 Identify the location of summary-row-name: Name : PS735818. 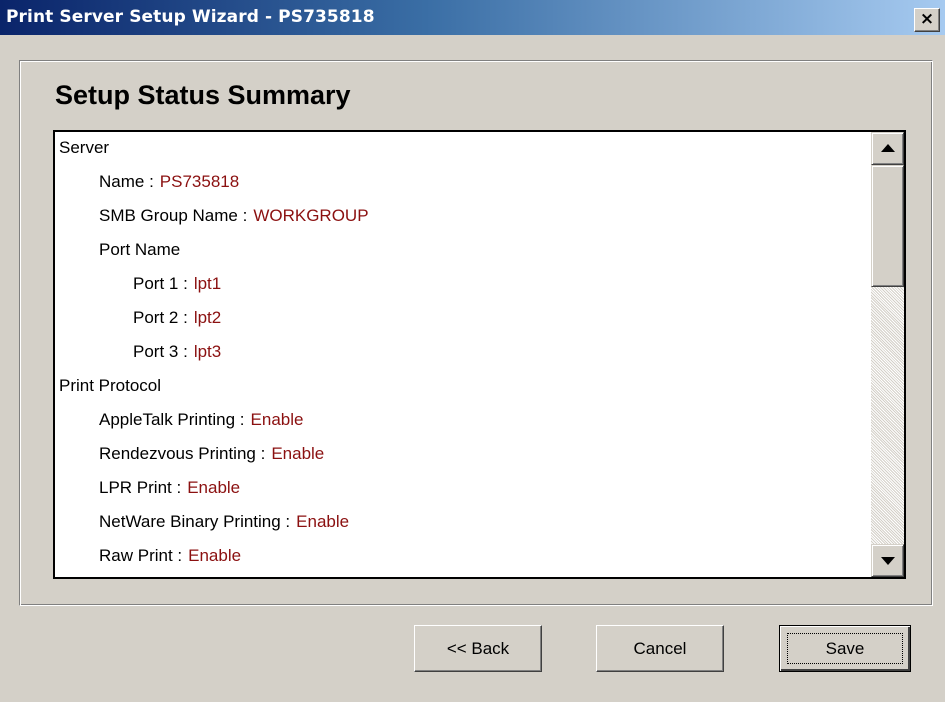
(169, 182).